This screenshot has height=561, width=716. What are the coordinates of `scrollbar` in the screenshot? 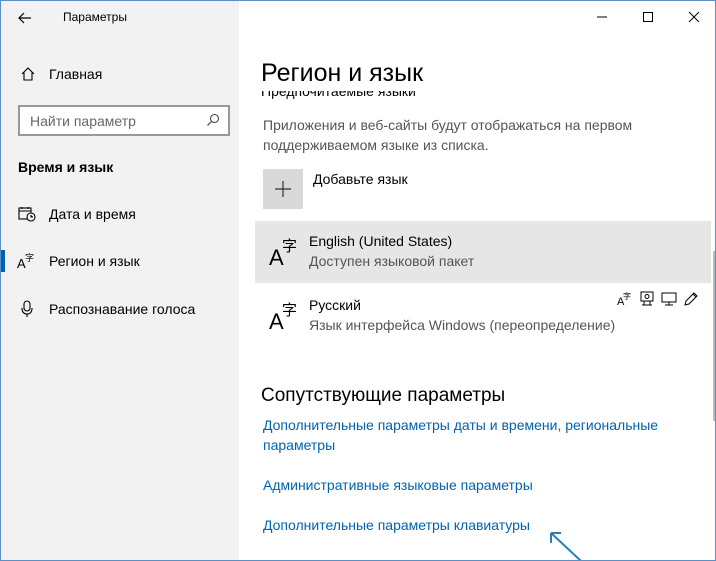 It's located at (714, 336).